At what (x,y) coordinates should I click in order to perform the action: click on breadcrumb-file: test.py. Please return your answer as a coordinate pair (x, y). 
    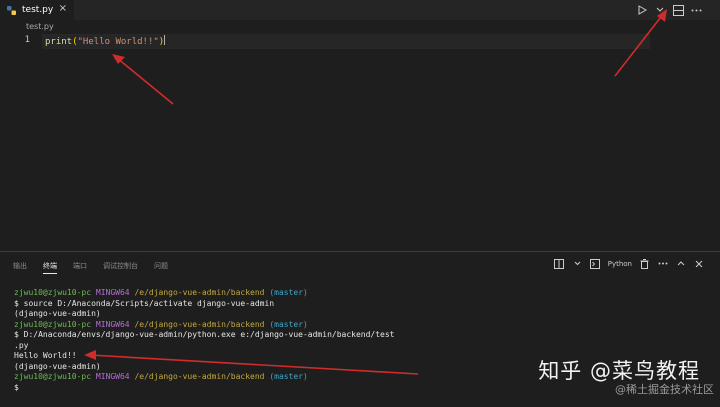
    Looking at the image, I should click on (40, 26).